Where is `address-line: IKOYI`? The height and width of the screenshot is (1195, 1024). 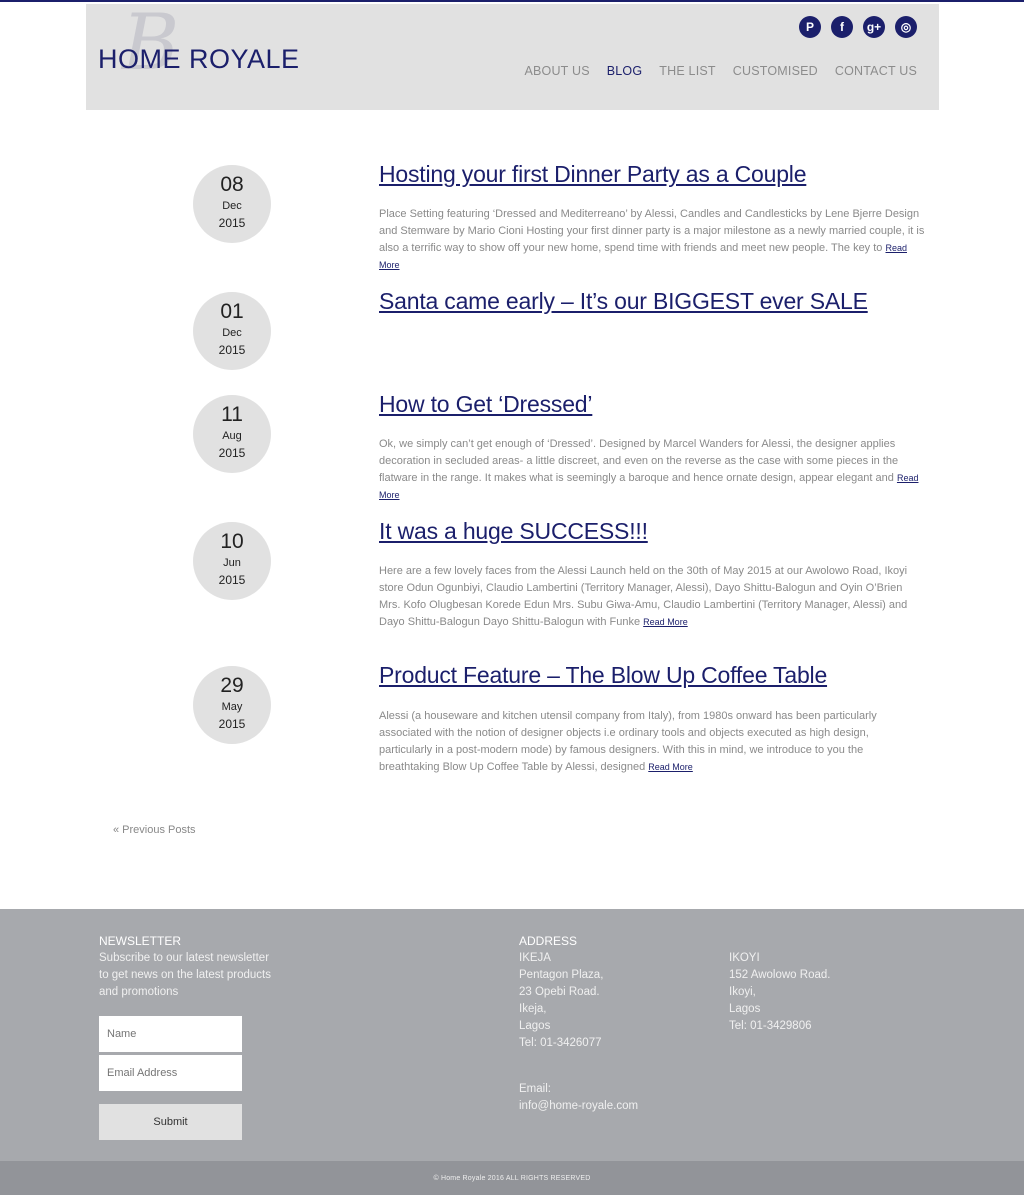
address-line: IKOYI is located at coordinates (744, 958).